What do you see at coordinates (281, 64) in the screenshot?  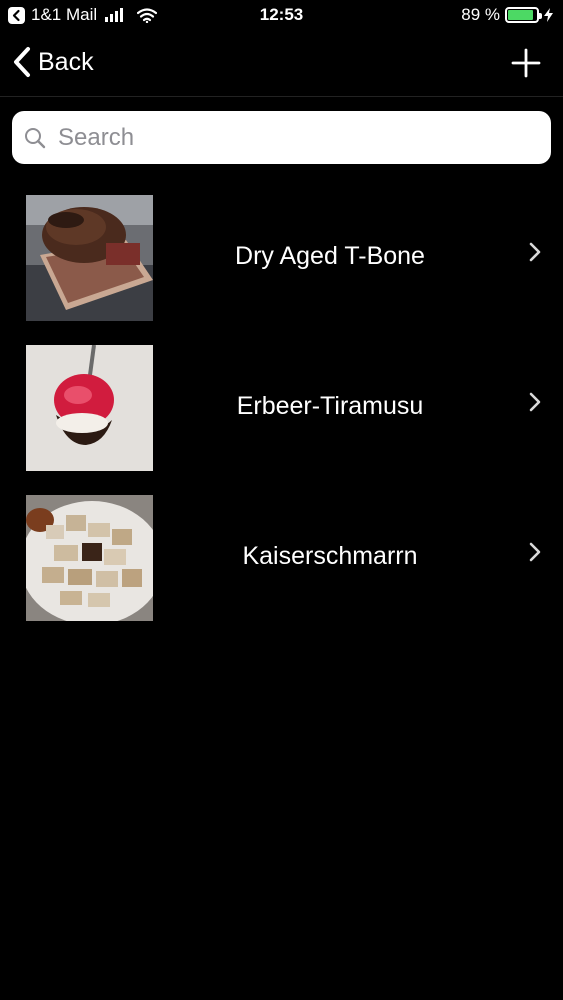 I see `navigation-bar: Back` at bounding box center [281, 64].